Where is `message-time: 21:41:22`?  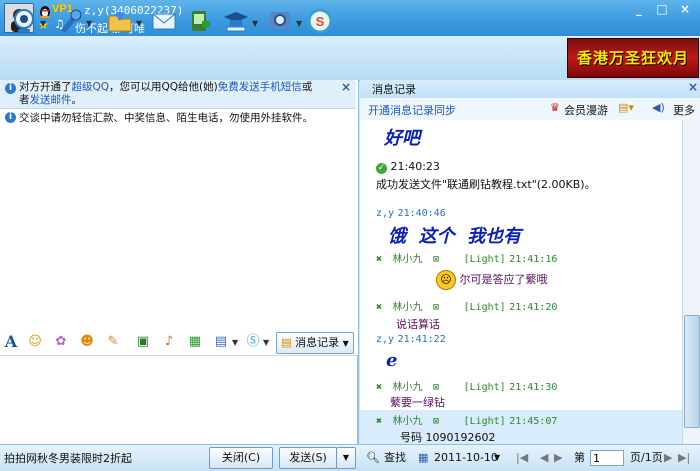 message-time: 21:41:22 is located at coordinates (421, 339).